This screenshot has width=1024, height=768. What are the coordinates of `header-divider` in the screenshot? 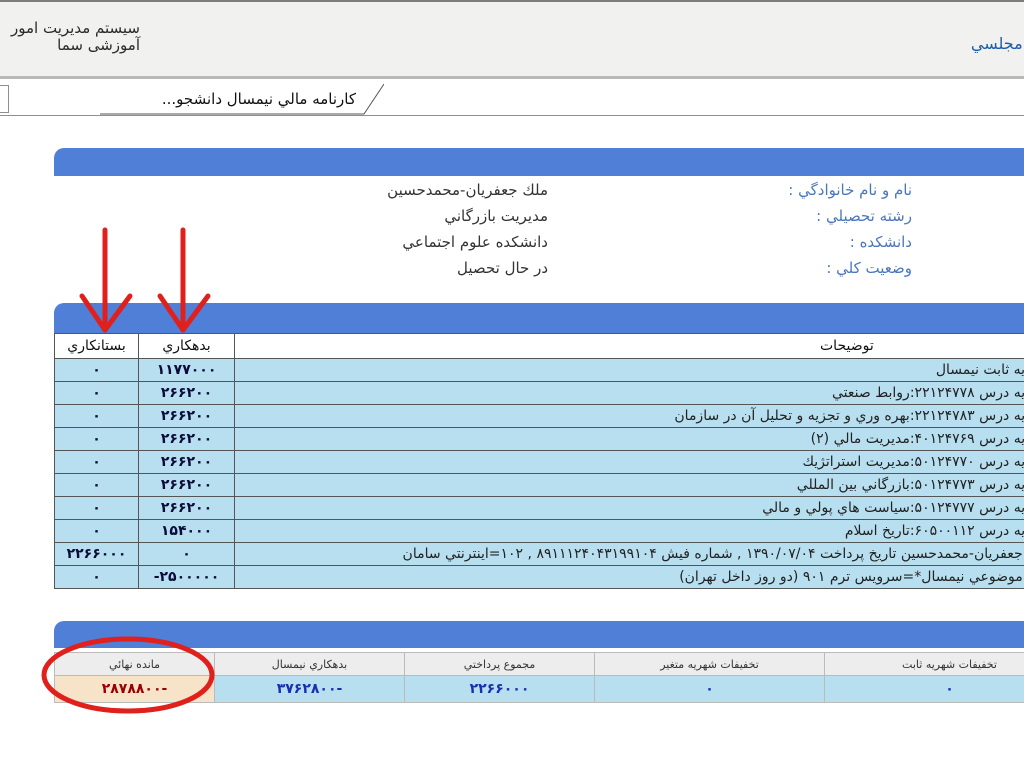 It's located at (512, 1).